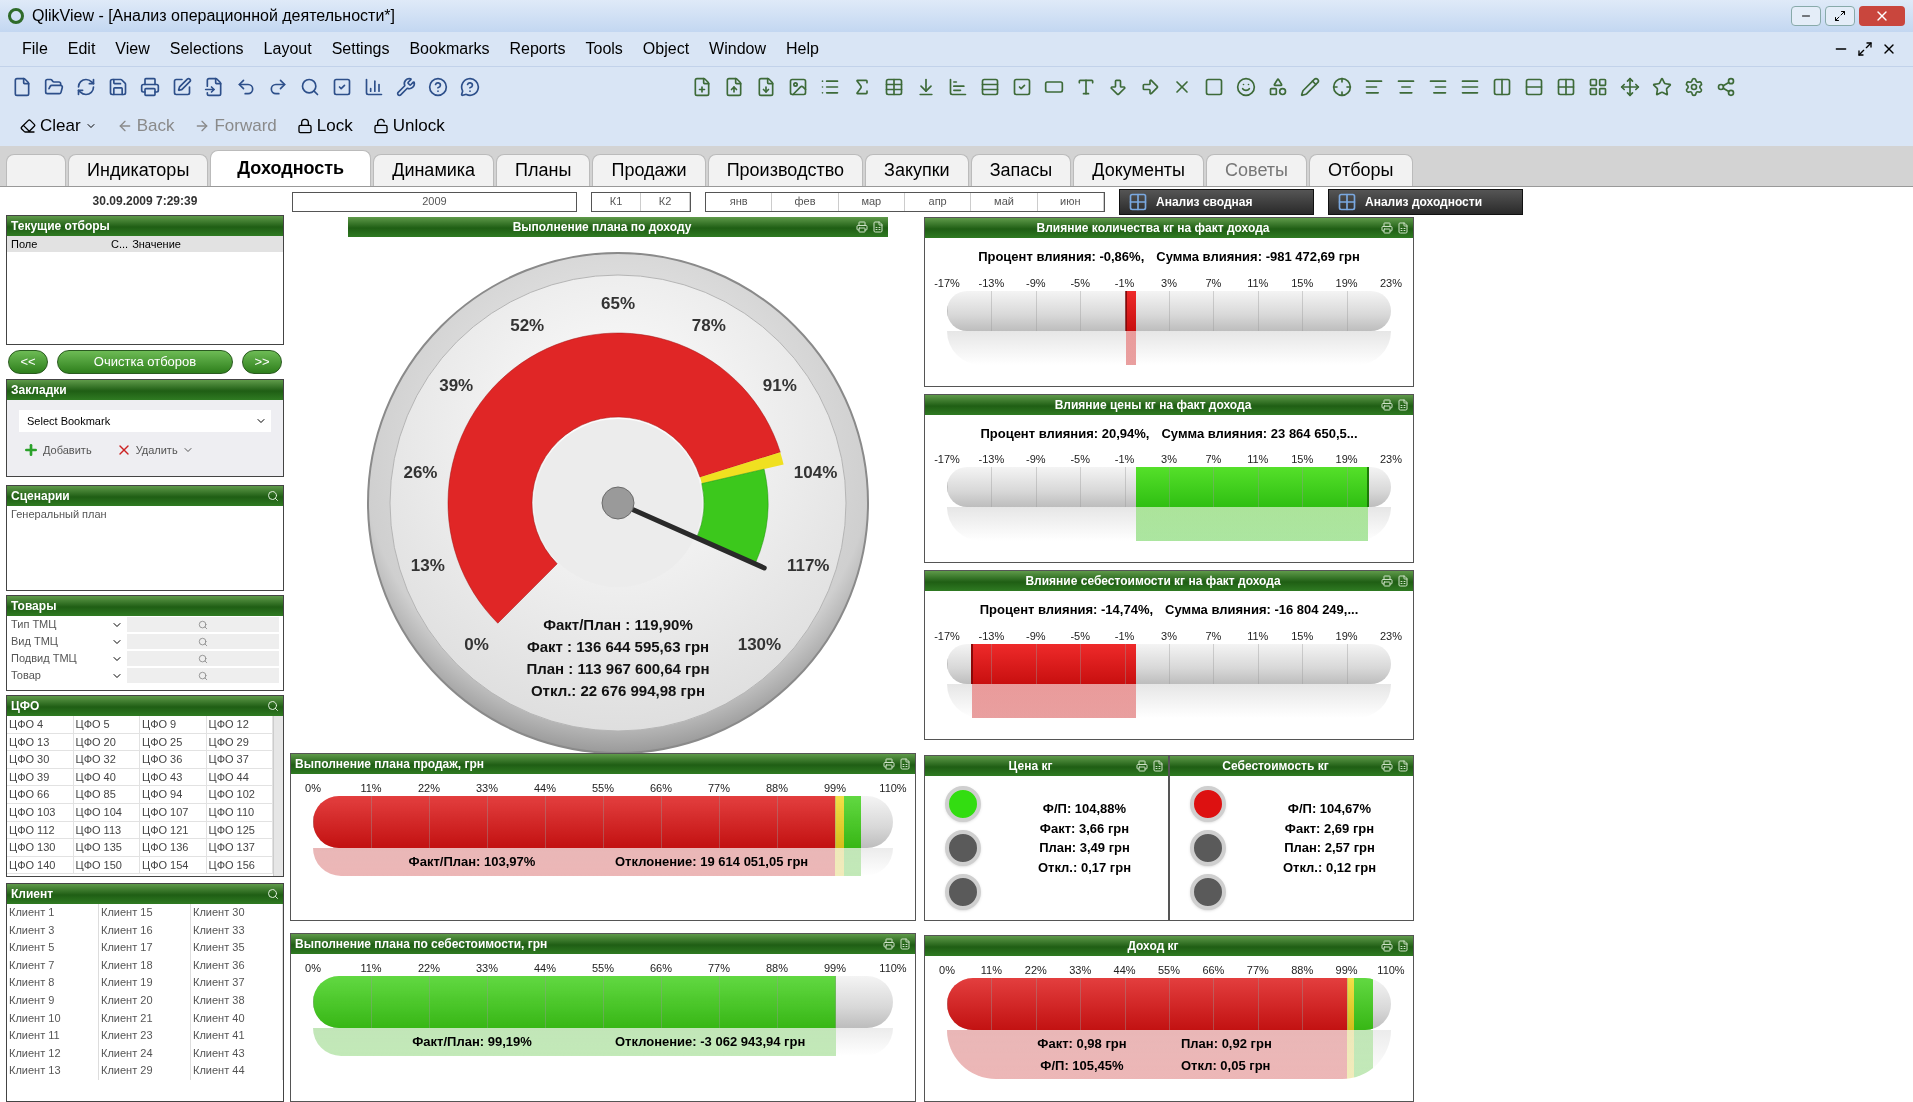 This screenshot has width=1913, height=1102. Describe the element at coordinates (1662, 86) in the screenshot. I see `star-icon` at that location.